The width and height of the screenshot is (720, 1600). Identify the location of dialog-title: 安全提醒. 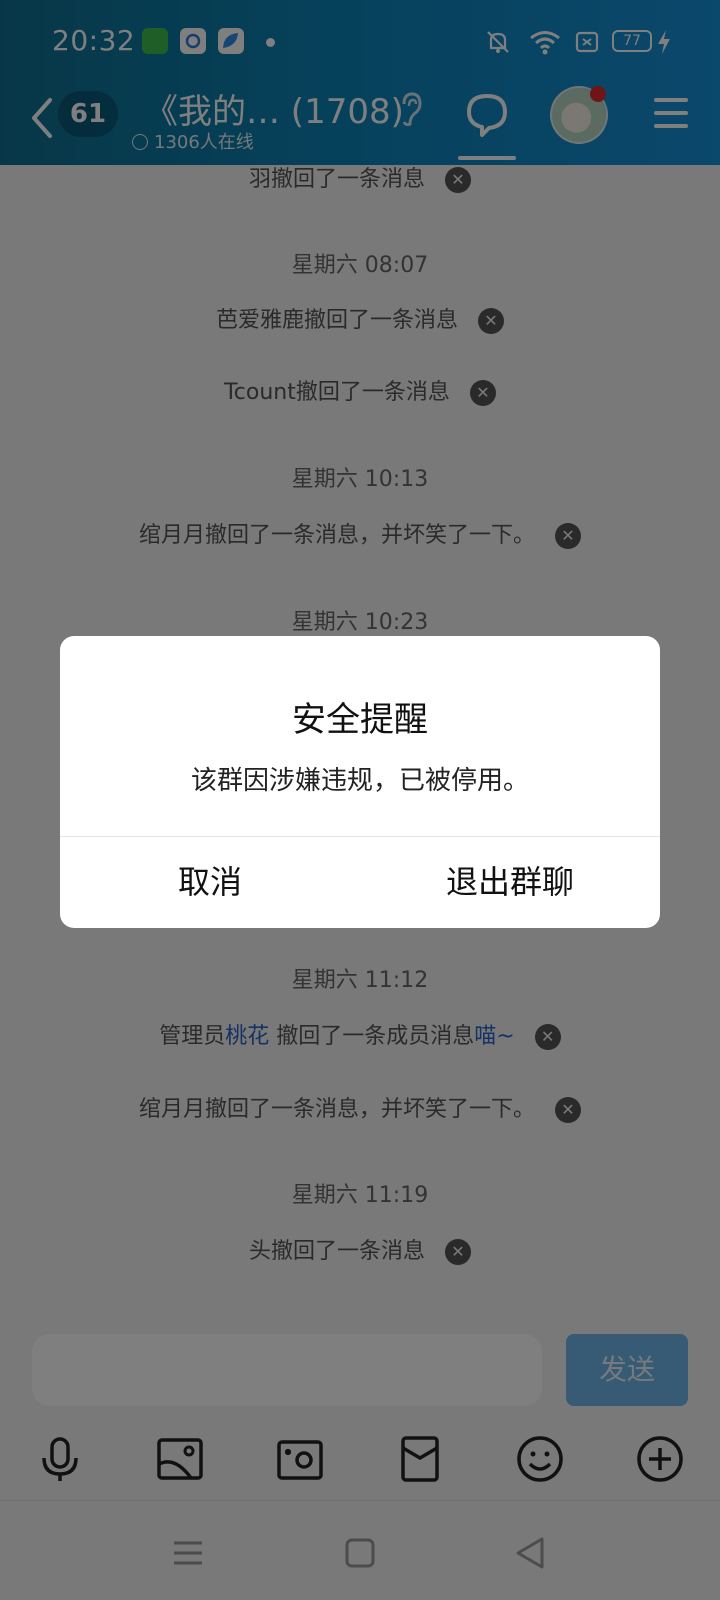
(360, 720).